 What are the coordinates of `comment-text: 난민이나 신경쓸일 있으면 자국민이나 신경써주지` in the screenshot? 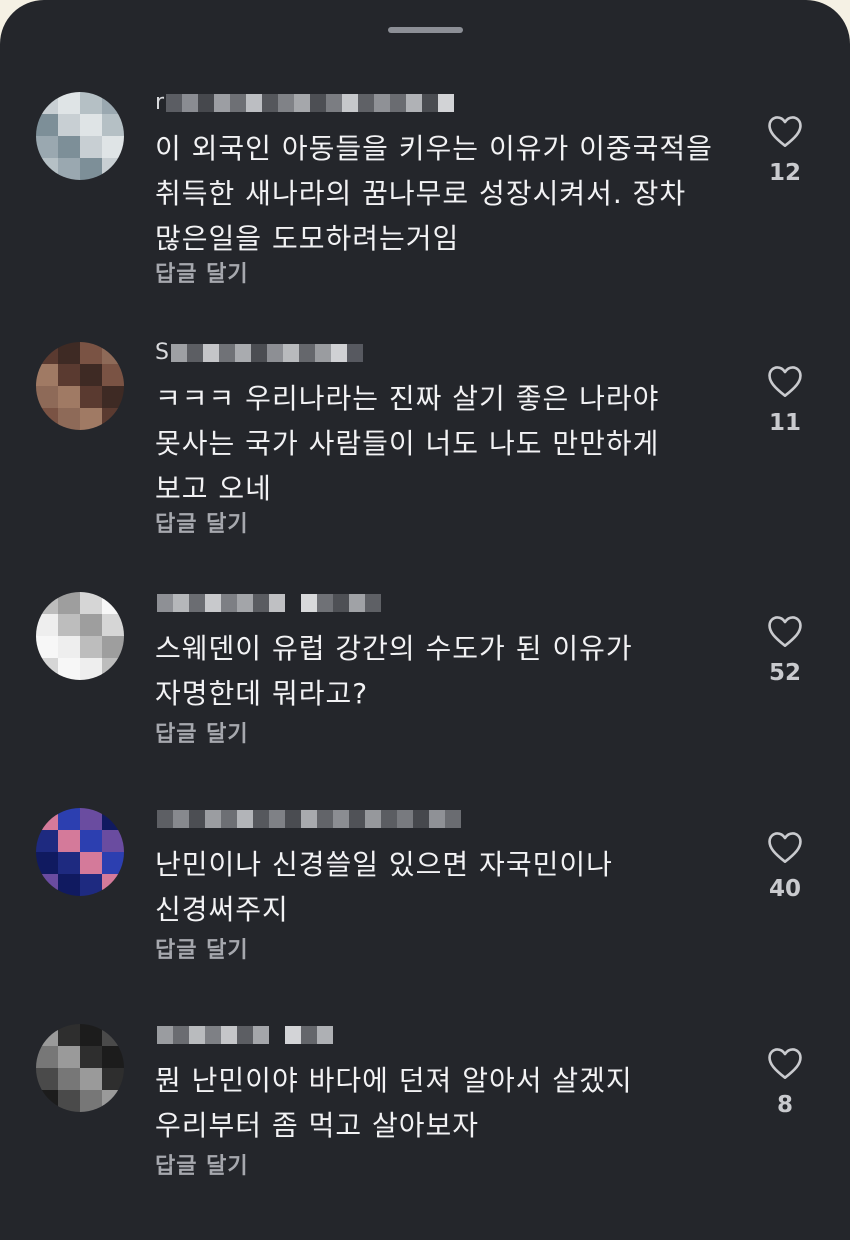 It's located at (384, 887).